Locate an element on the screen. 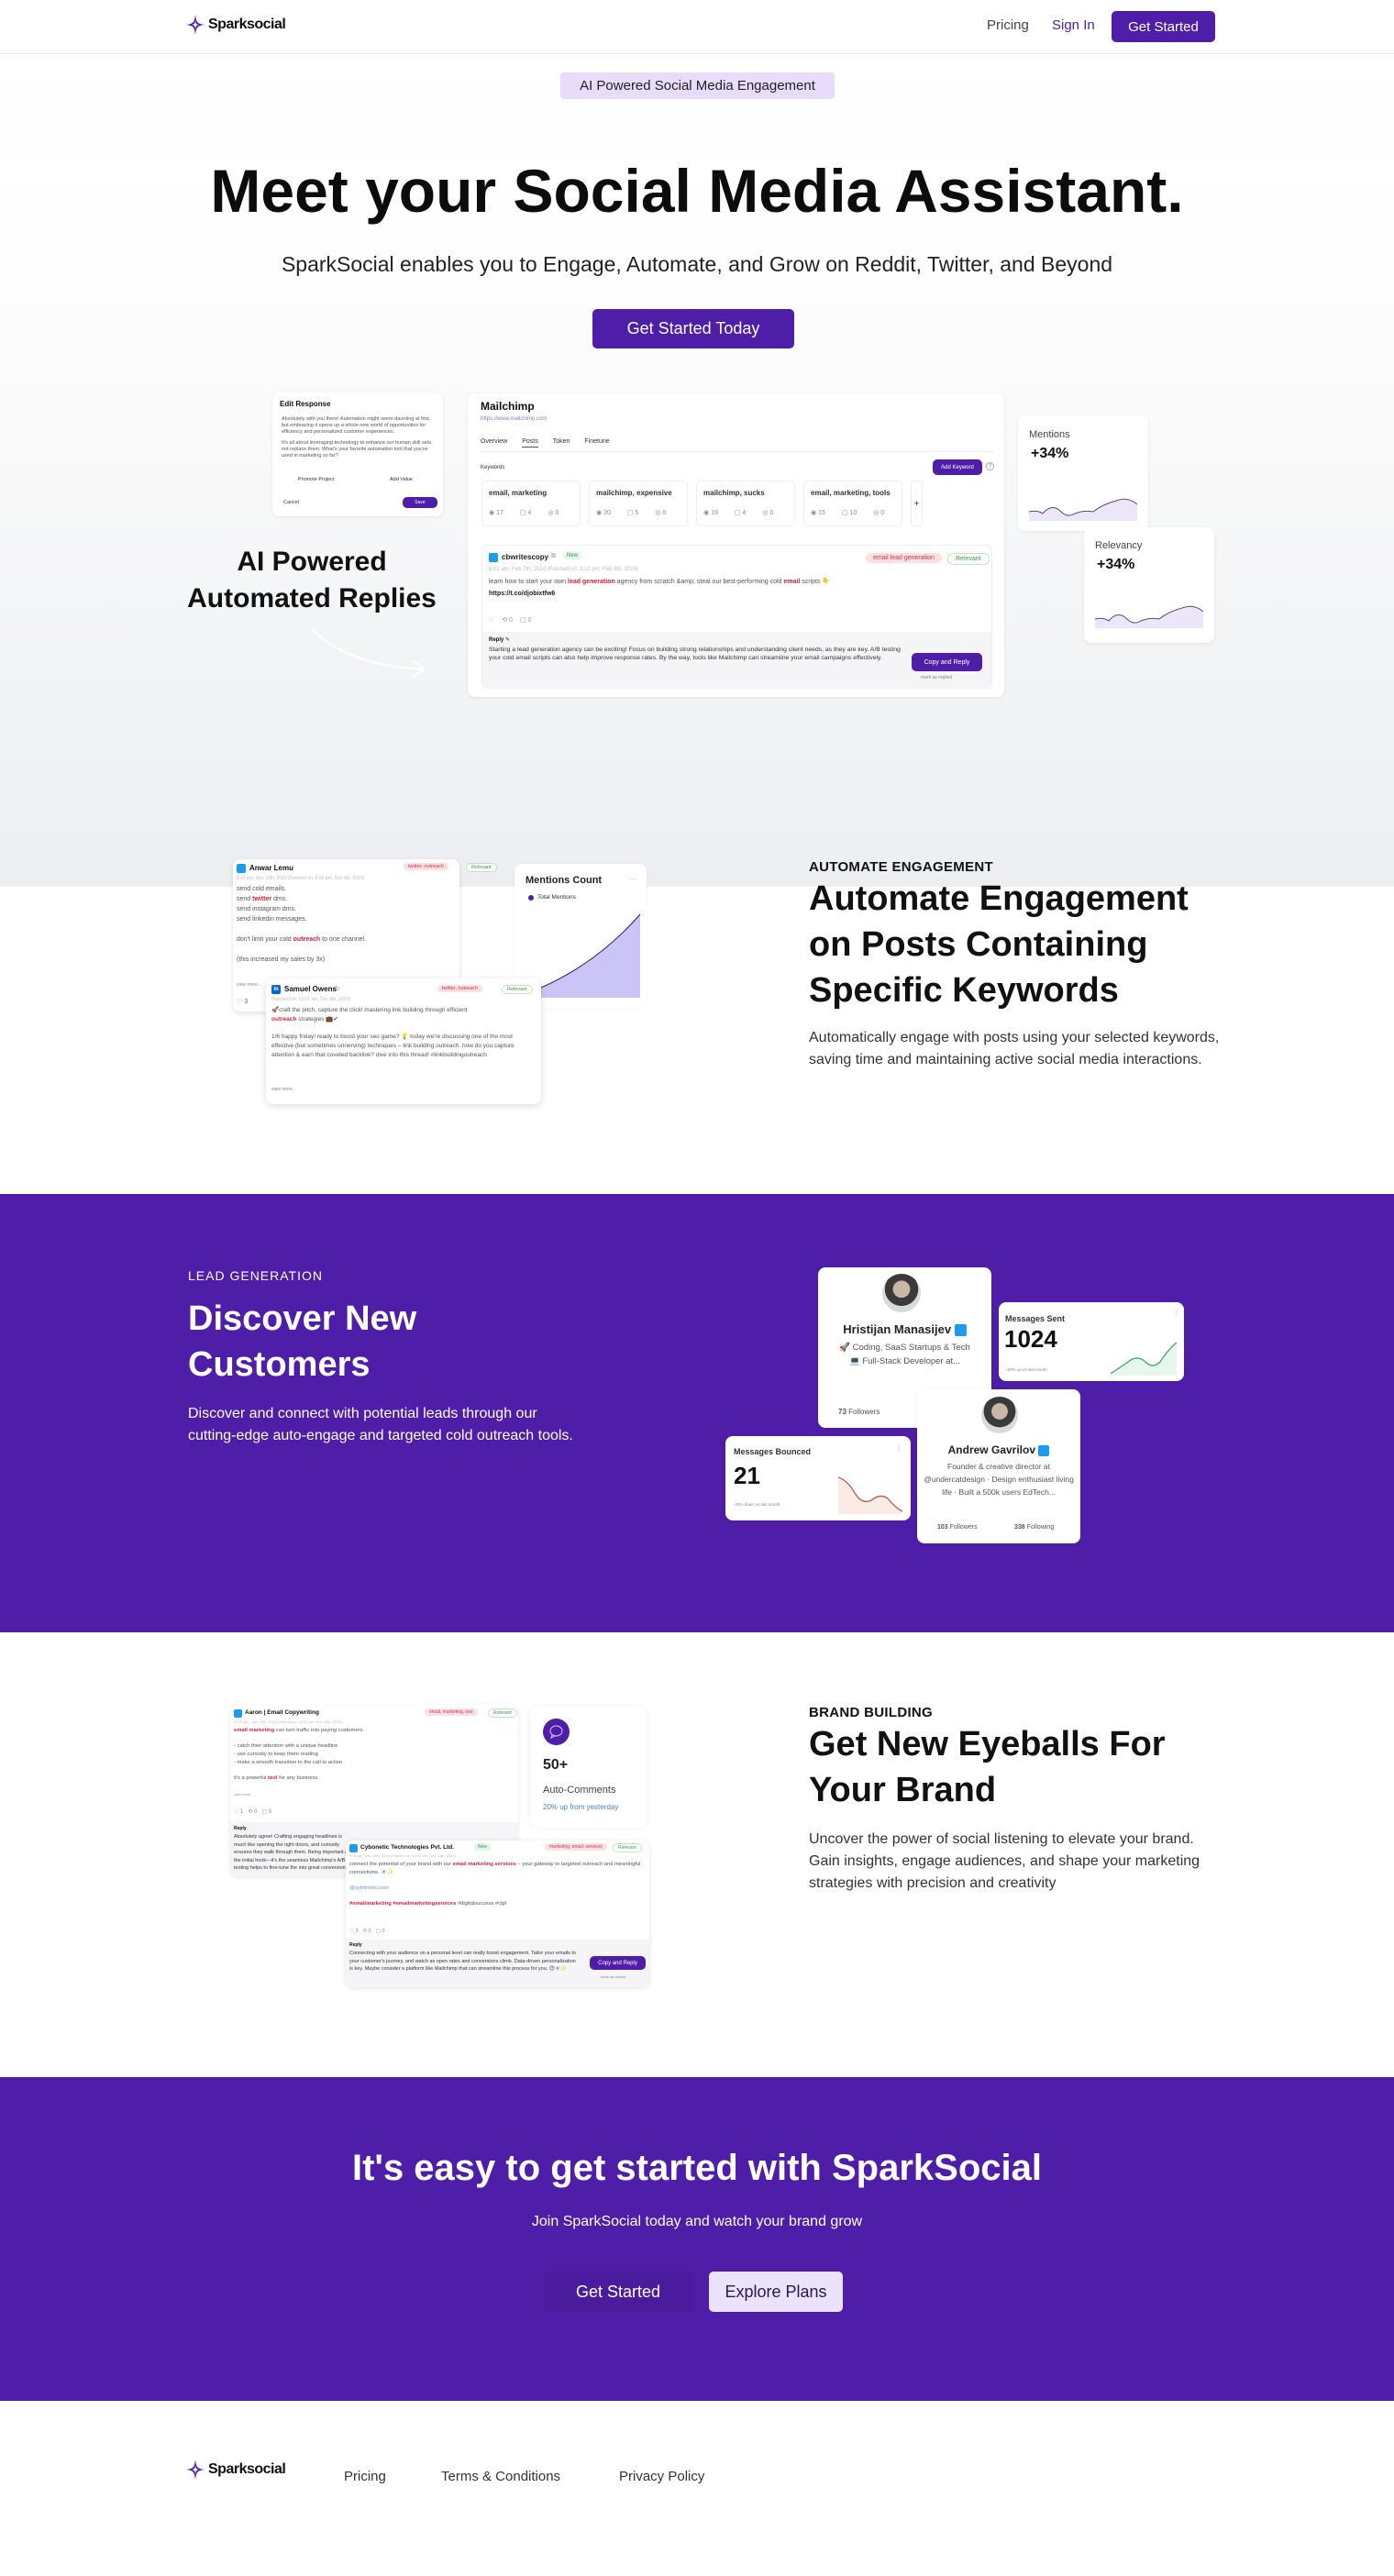  keyword-card: mailchimp, sucks ◉ 19 ▢ 4 ◎ 0 is located at coordinates (745, 503).